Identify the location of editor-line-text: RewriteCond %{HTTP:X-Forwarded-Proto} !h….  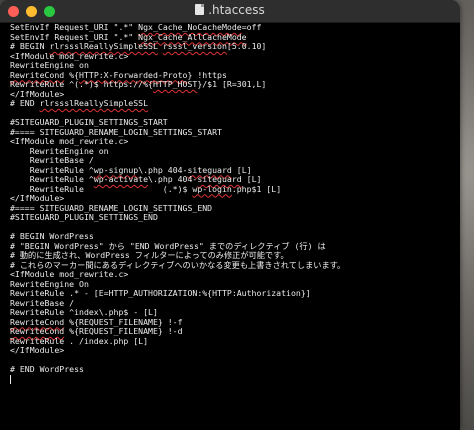
(118, 74).